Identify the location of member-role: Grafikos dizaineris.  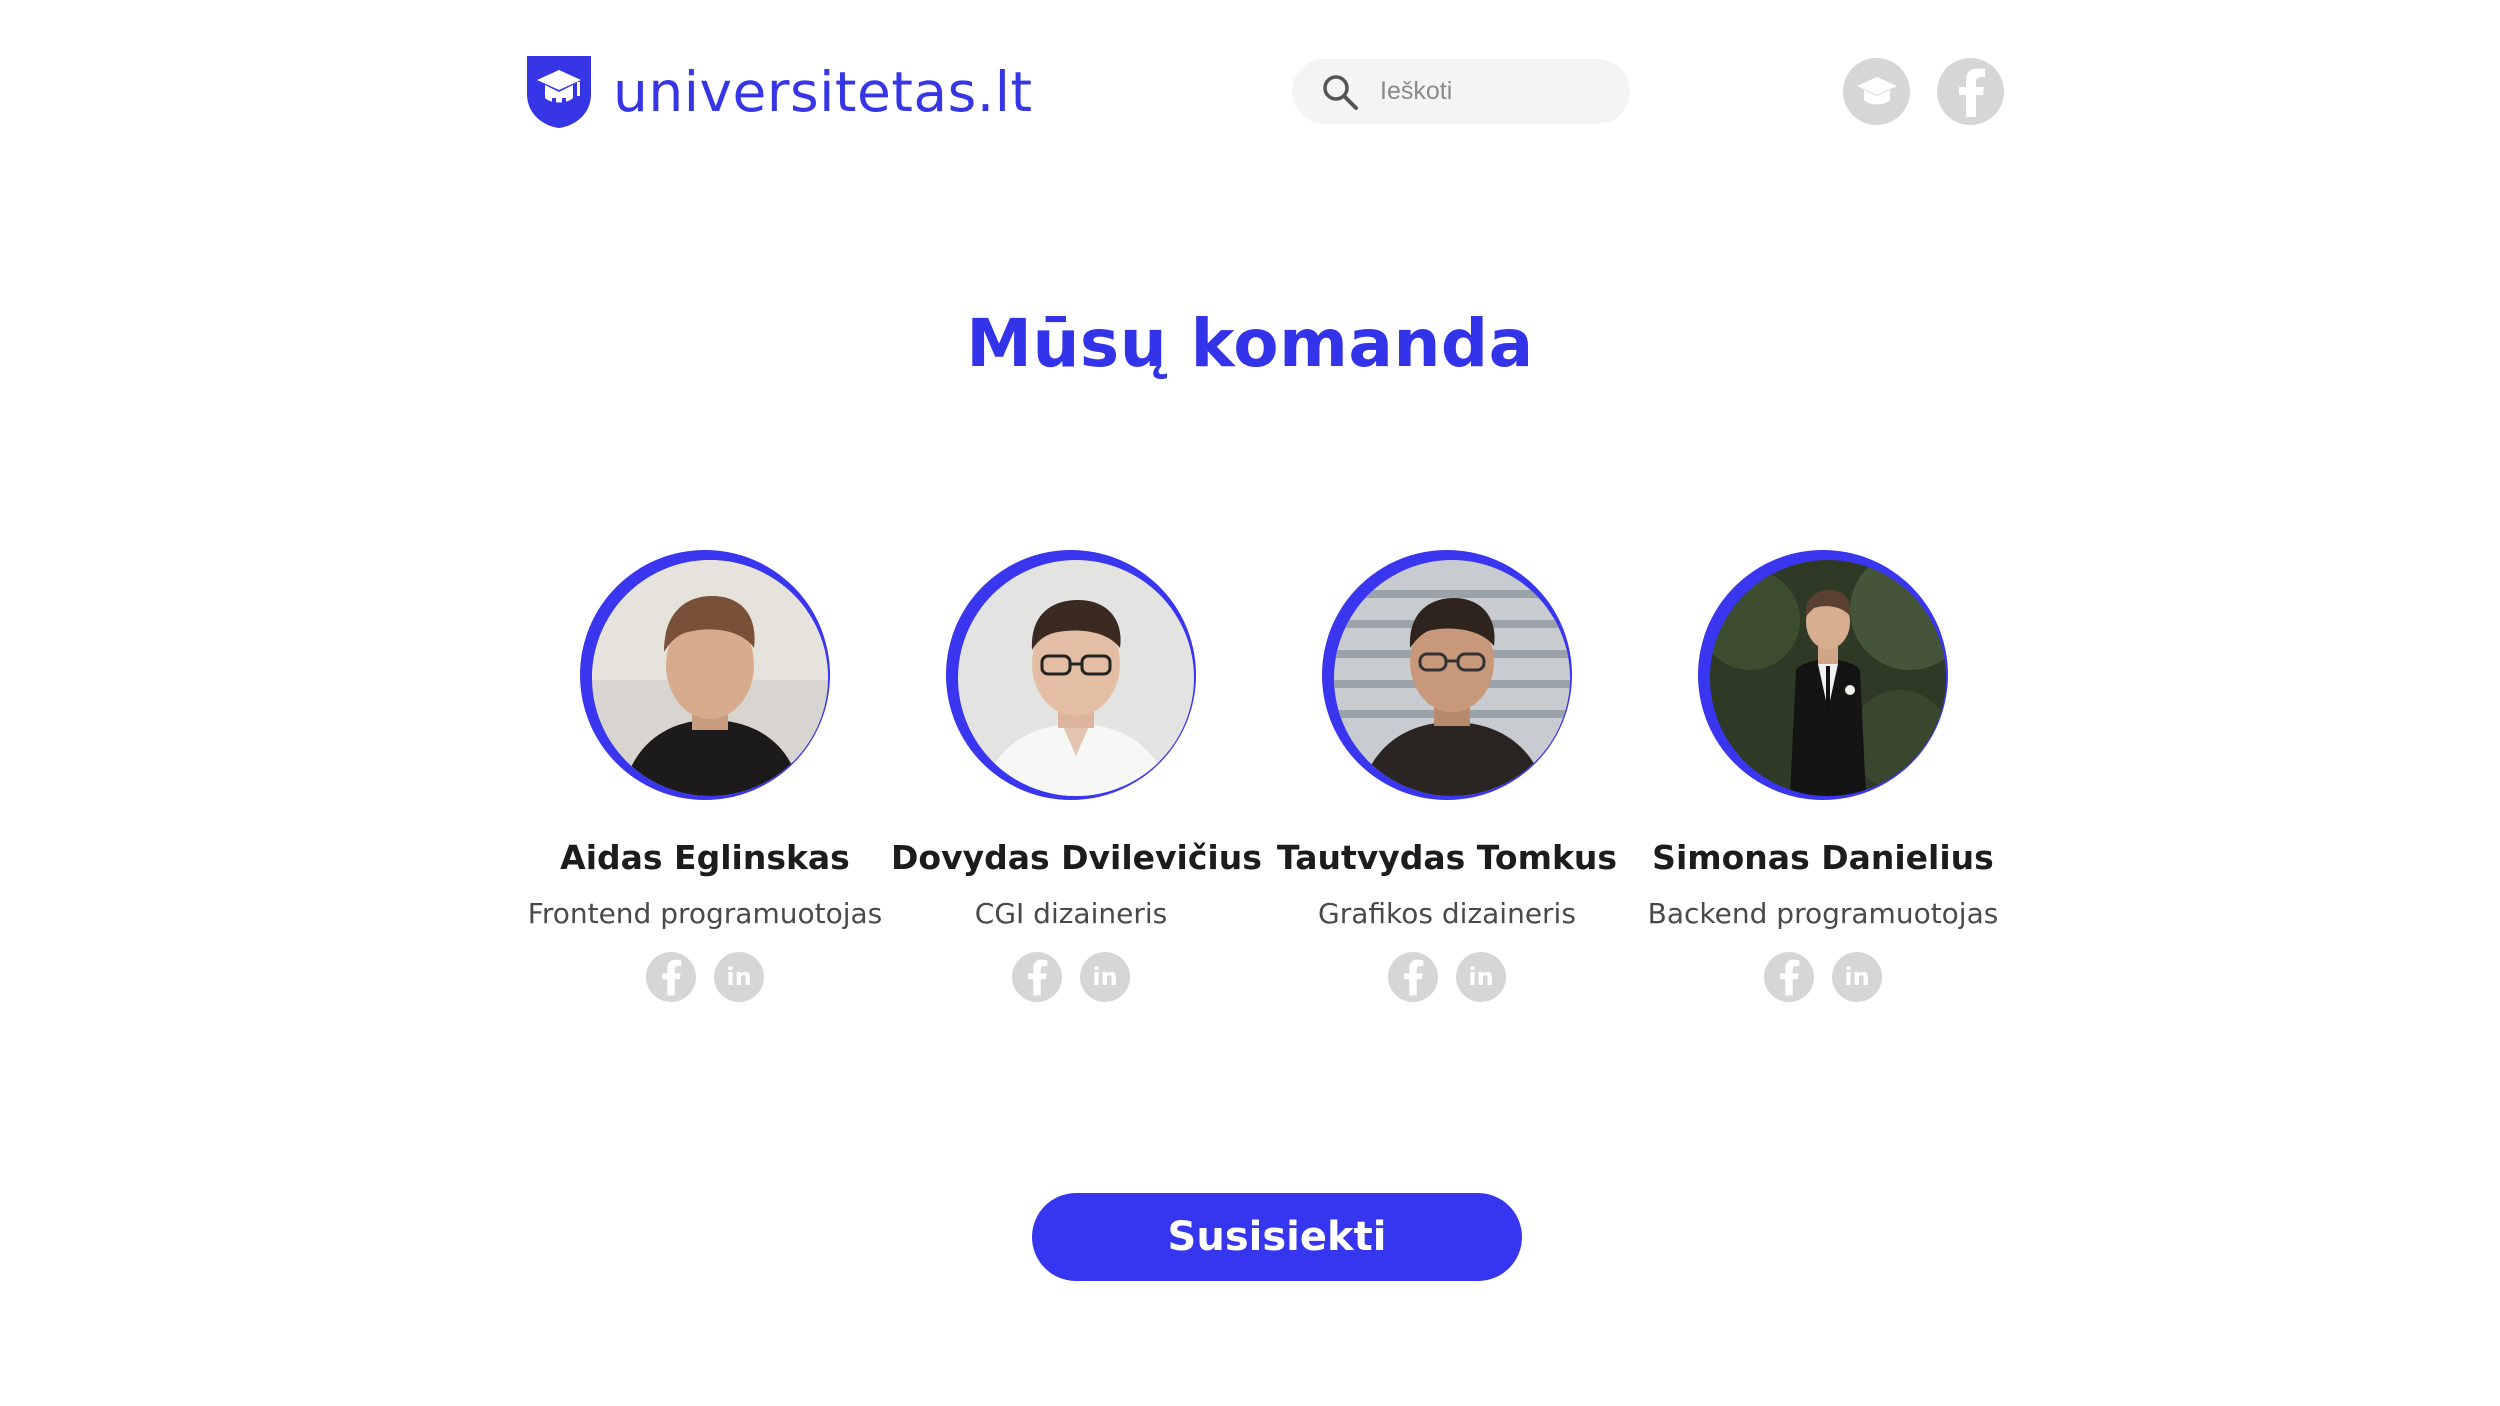
(1447, 913).